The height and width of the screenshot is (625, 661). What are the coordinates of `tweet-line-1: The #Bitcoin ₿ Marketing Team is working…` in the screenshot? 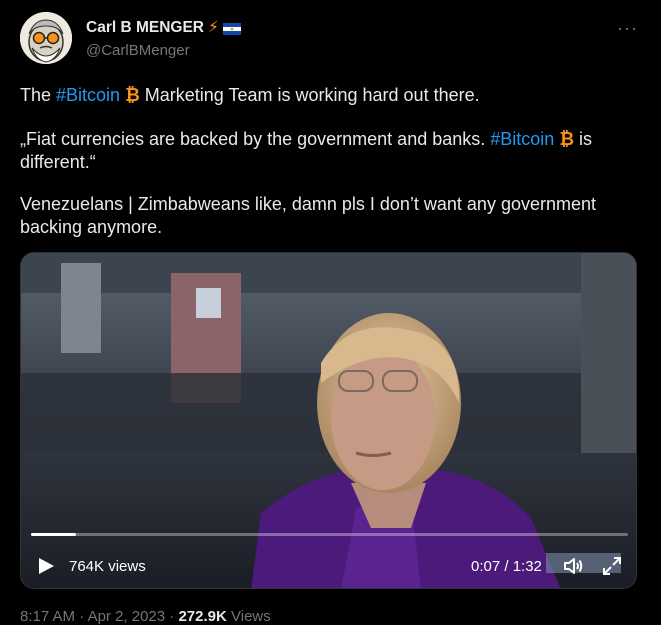 It's located at (330, 95).